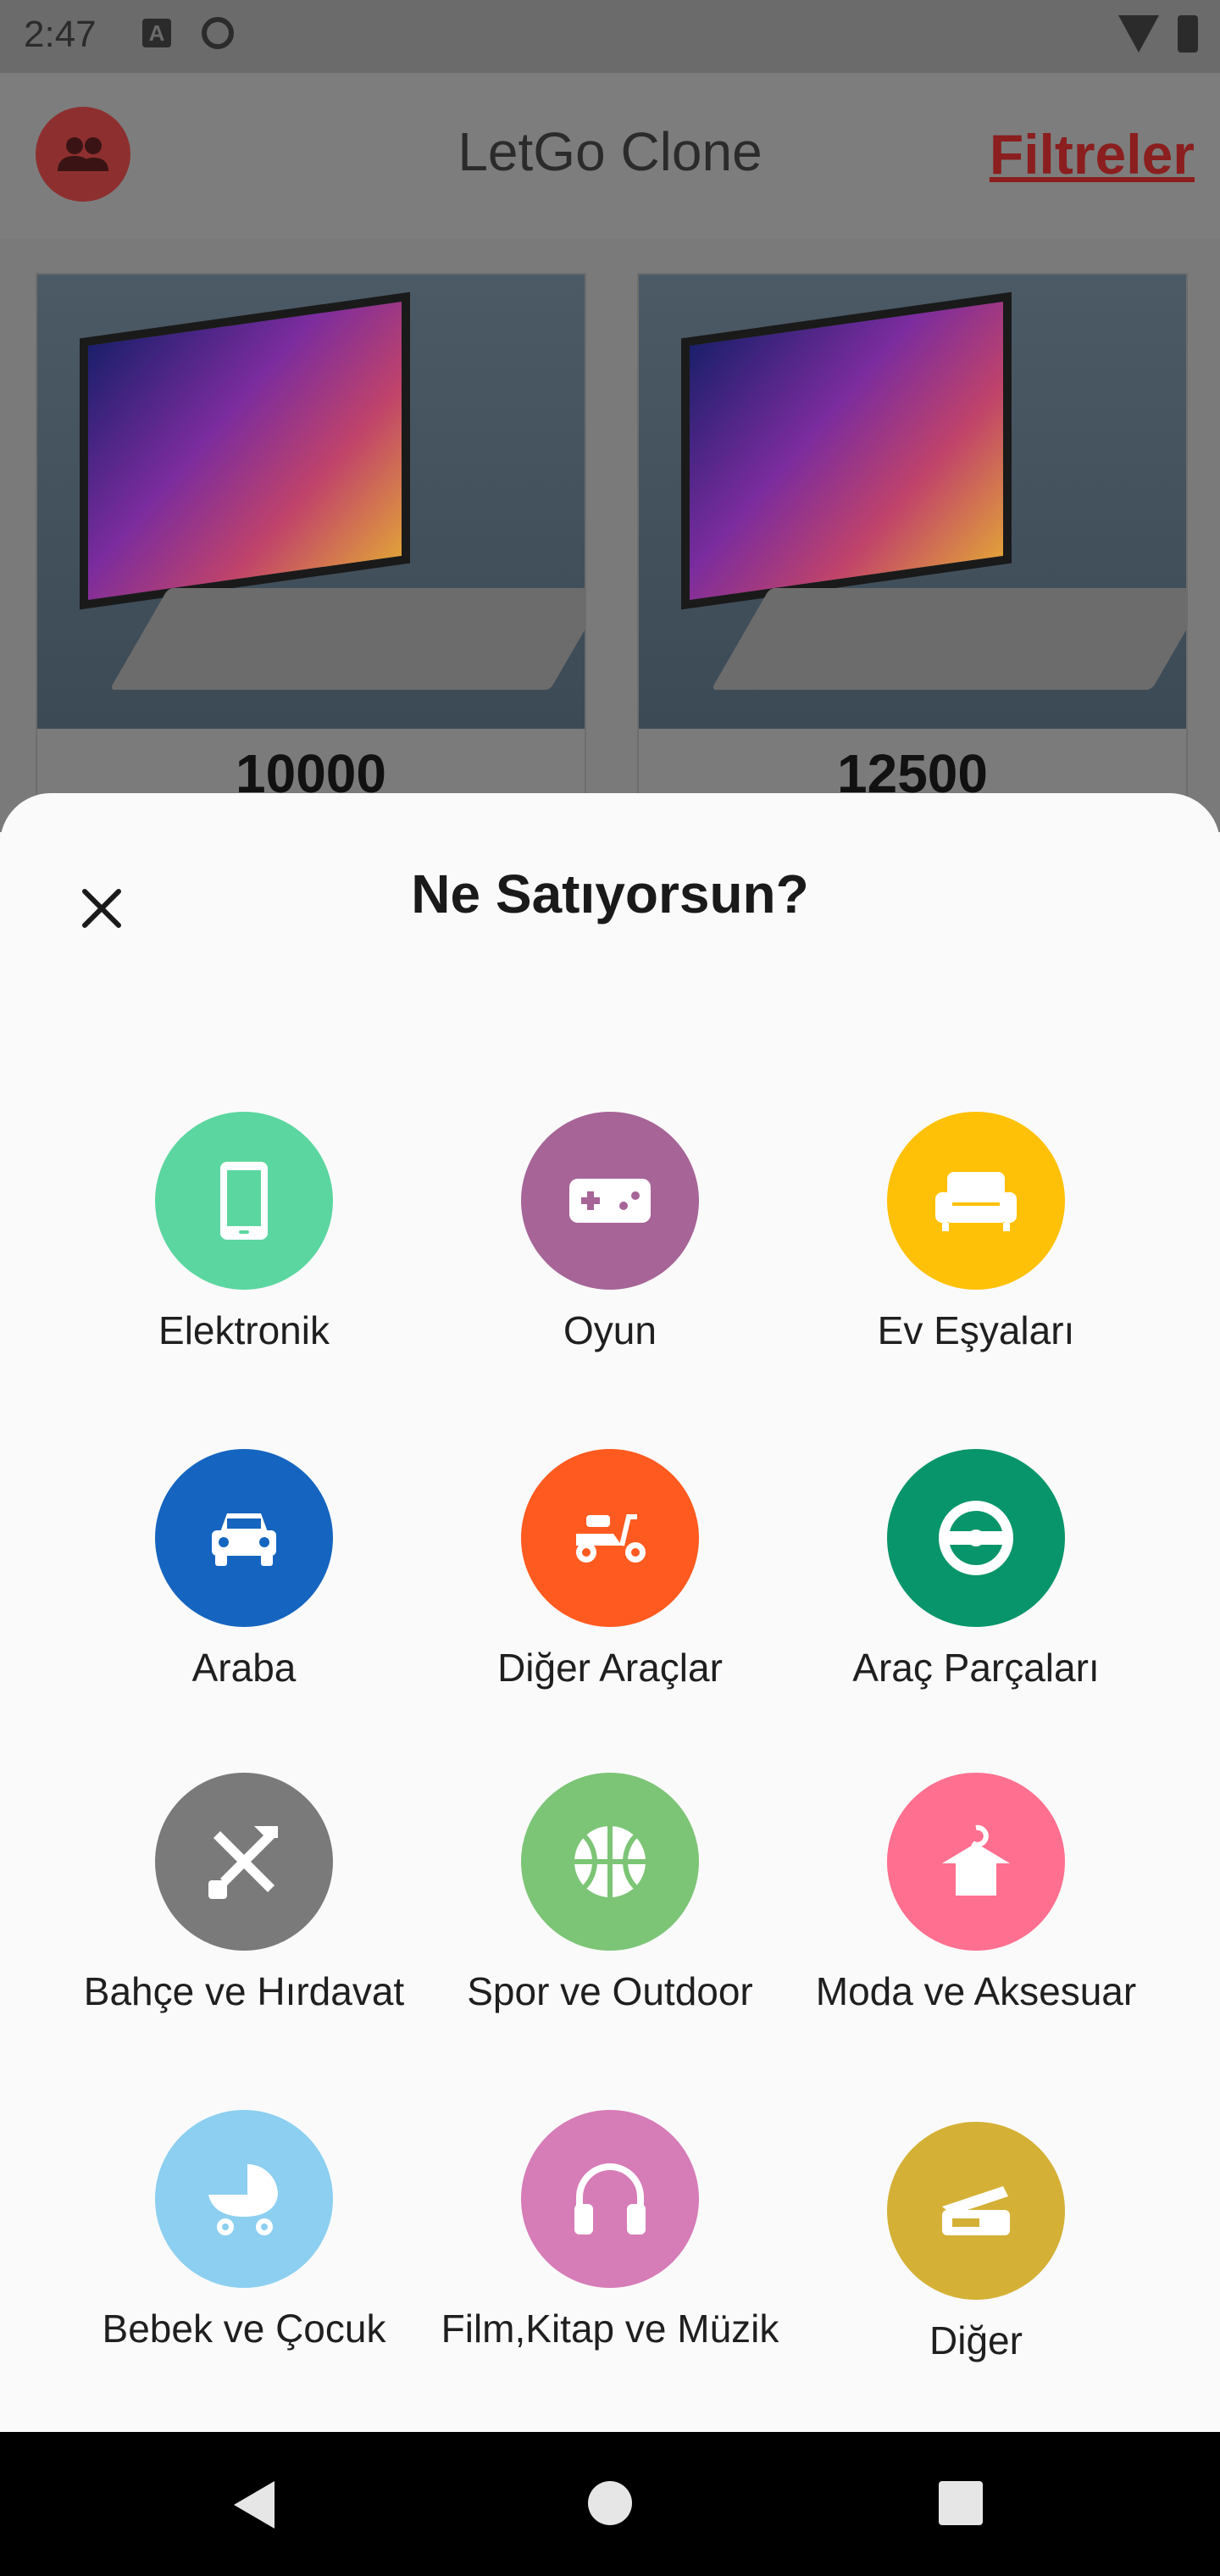 Image resolution: width=1220 pixels, height=2576 pixels. What do you see at coordinates (610, 36) in the screenshot?
I see `status-bar: 2:47 A` at bounding box center [610, 36].